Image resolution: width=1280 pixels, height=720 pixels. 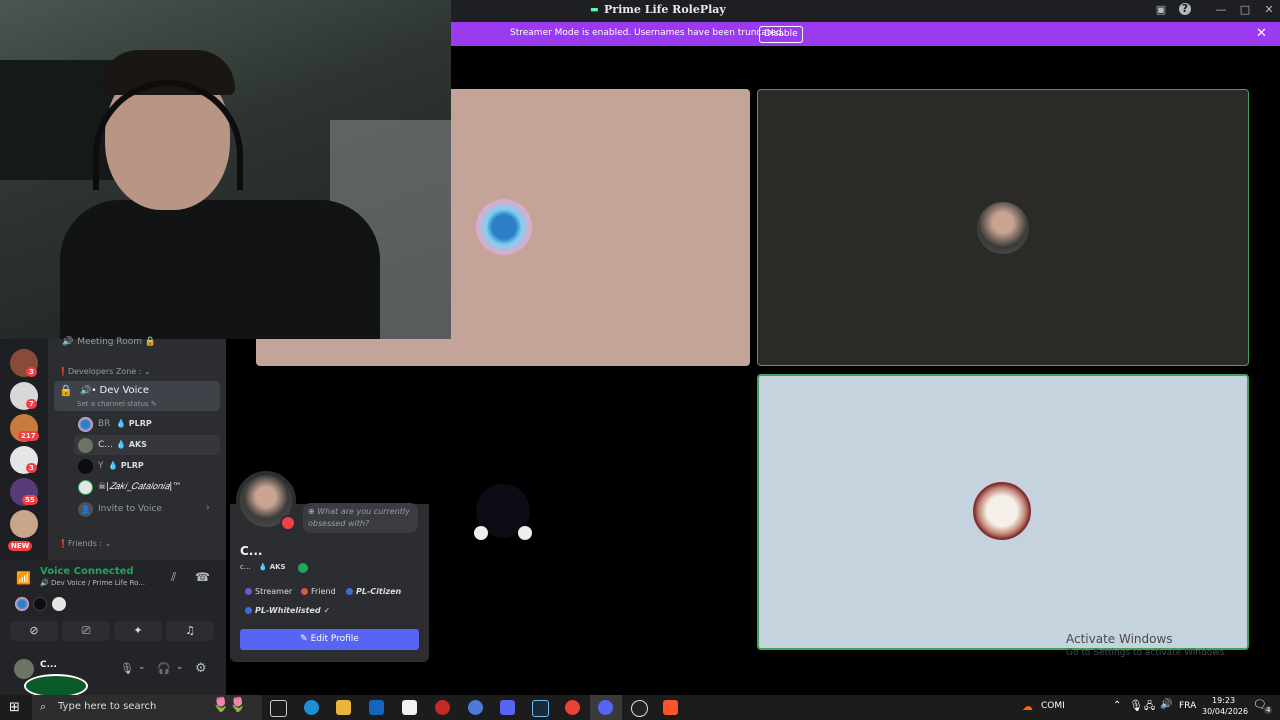 I want to click on help-icon: ?, so click(x=1185, y=9).